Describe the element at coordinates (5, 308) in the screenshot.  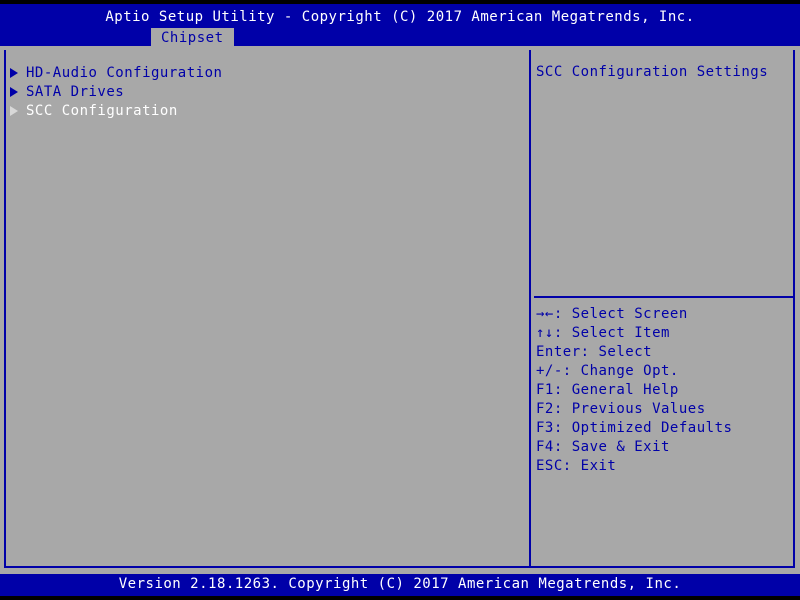
I see `frame-border-left` at that location.